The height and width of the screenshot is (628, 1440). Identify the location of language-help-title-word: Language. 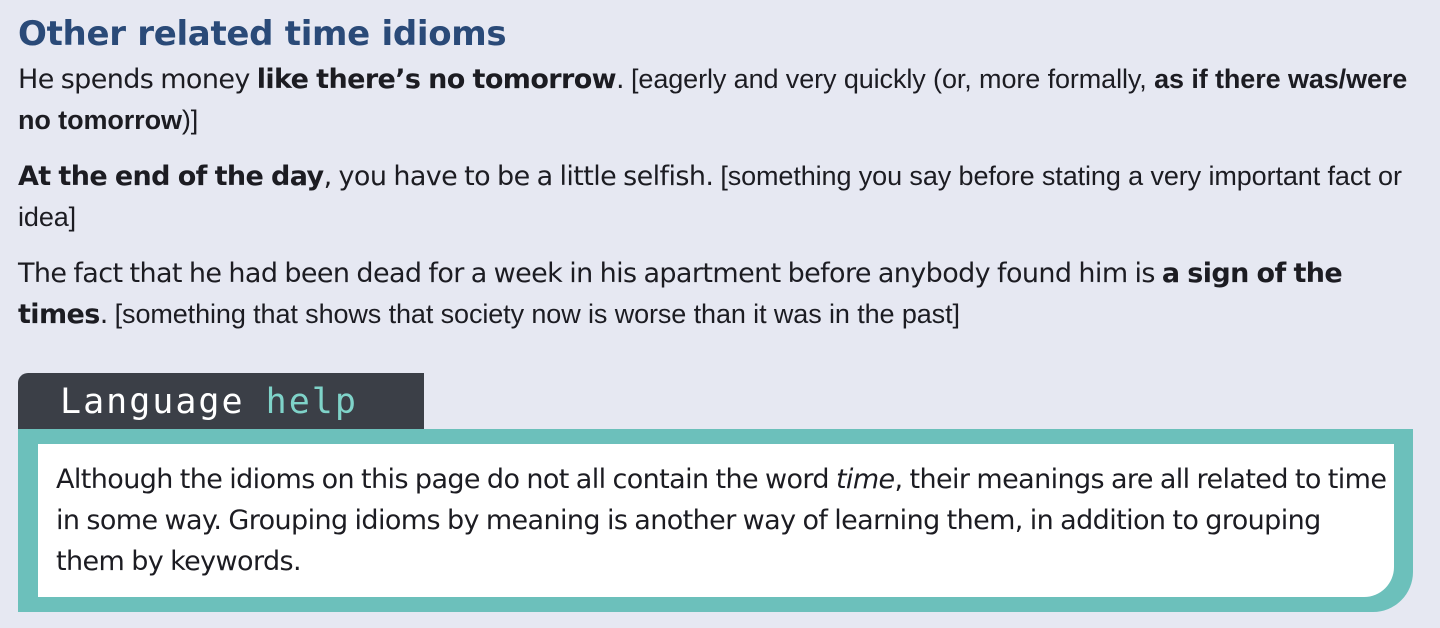
(152, 402).